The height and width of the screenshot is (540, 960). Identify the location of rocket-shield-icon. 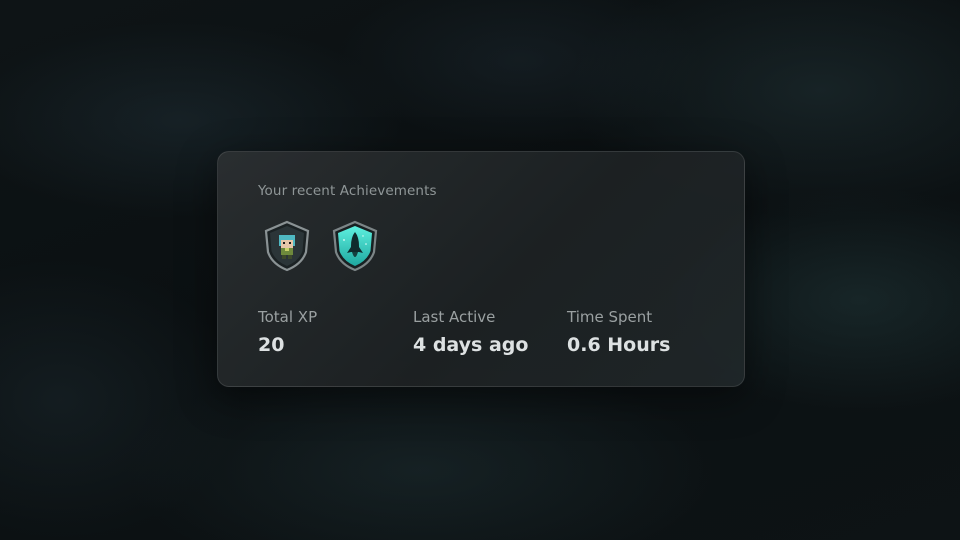
(355, 246).